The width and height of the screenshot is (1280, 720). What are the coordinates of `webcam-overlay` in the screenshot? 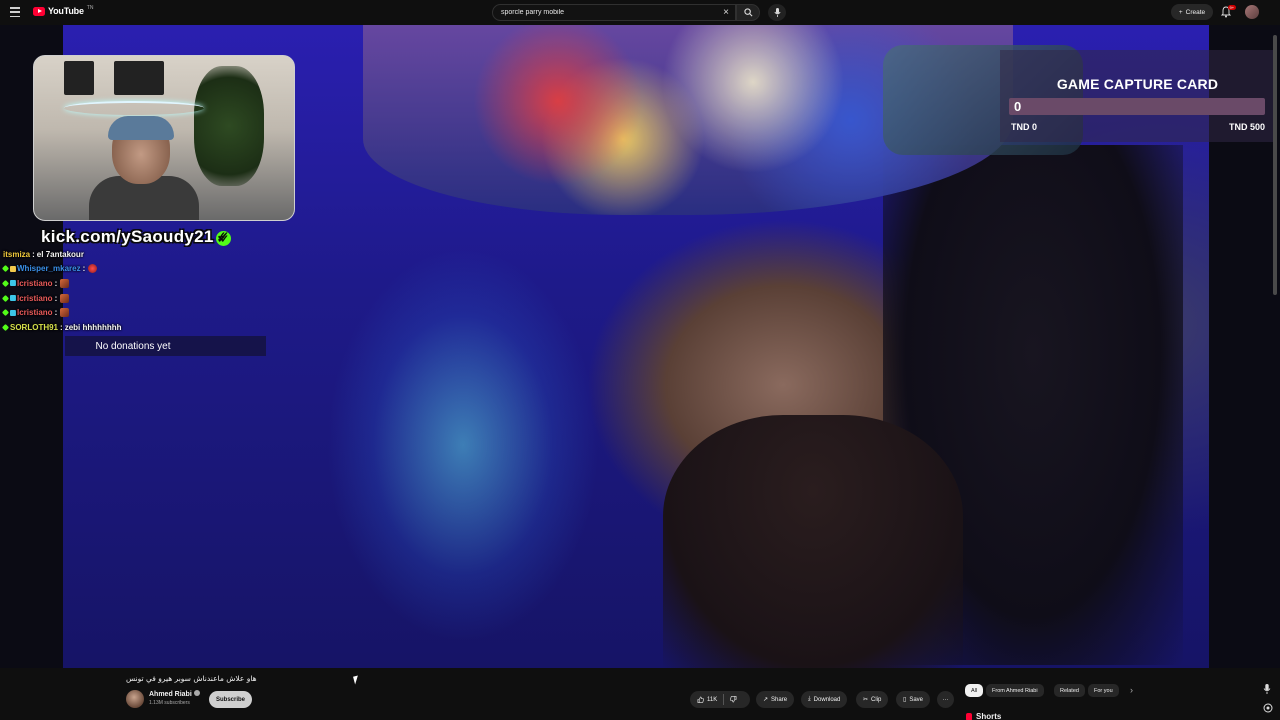 It's located at (164, 138).